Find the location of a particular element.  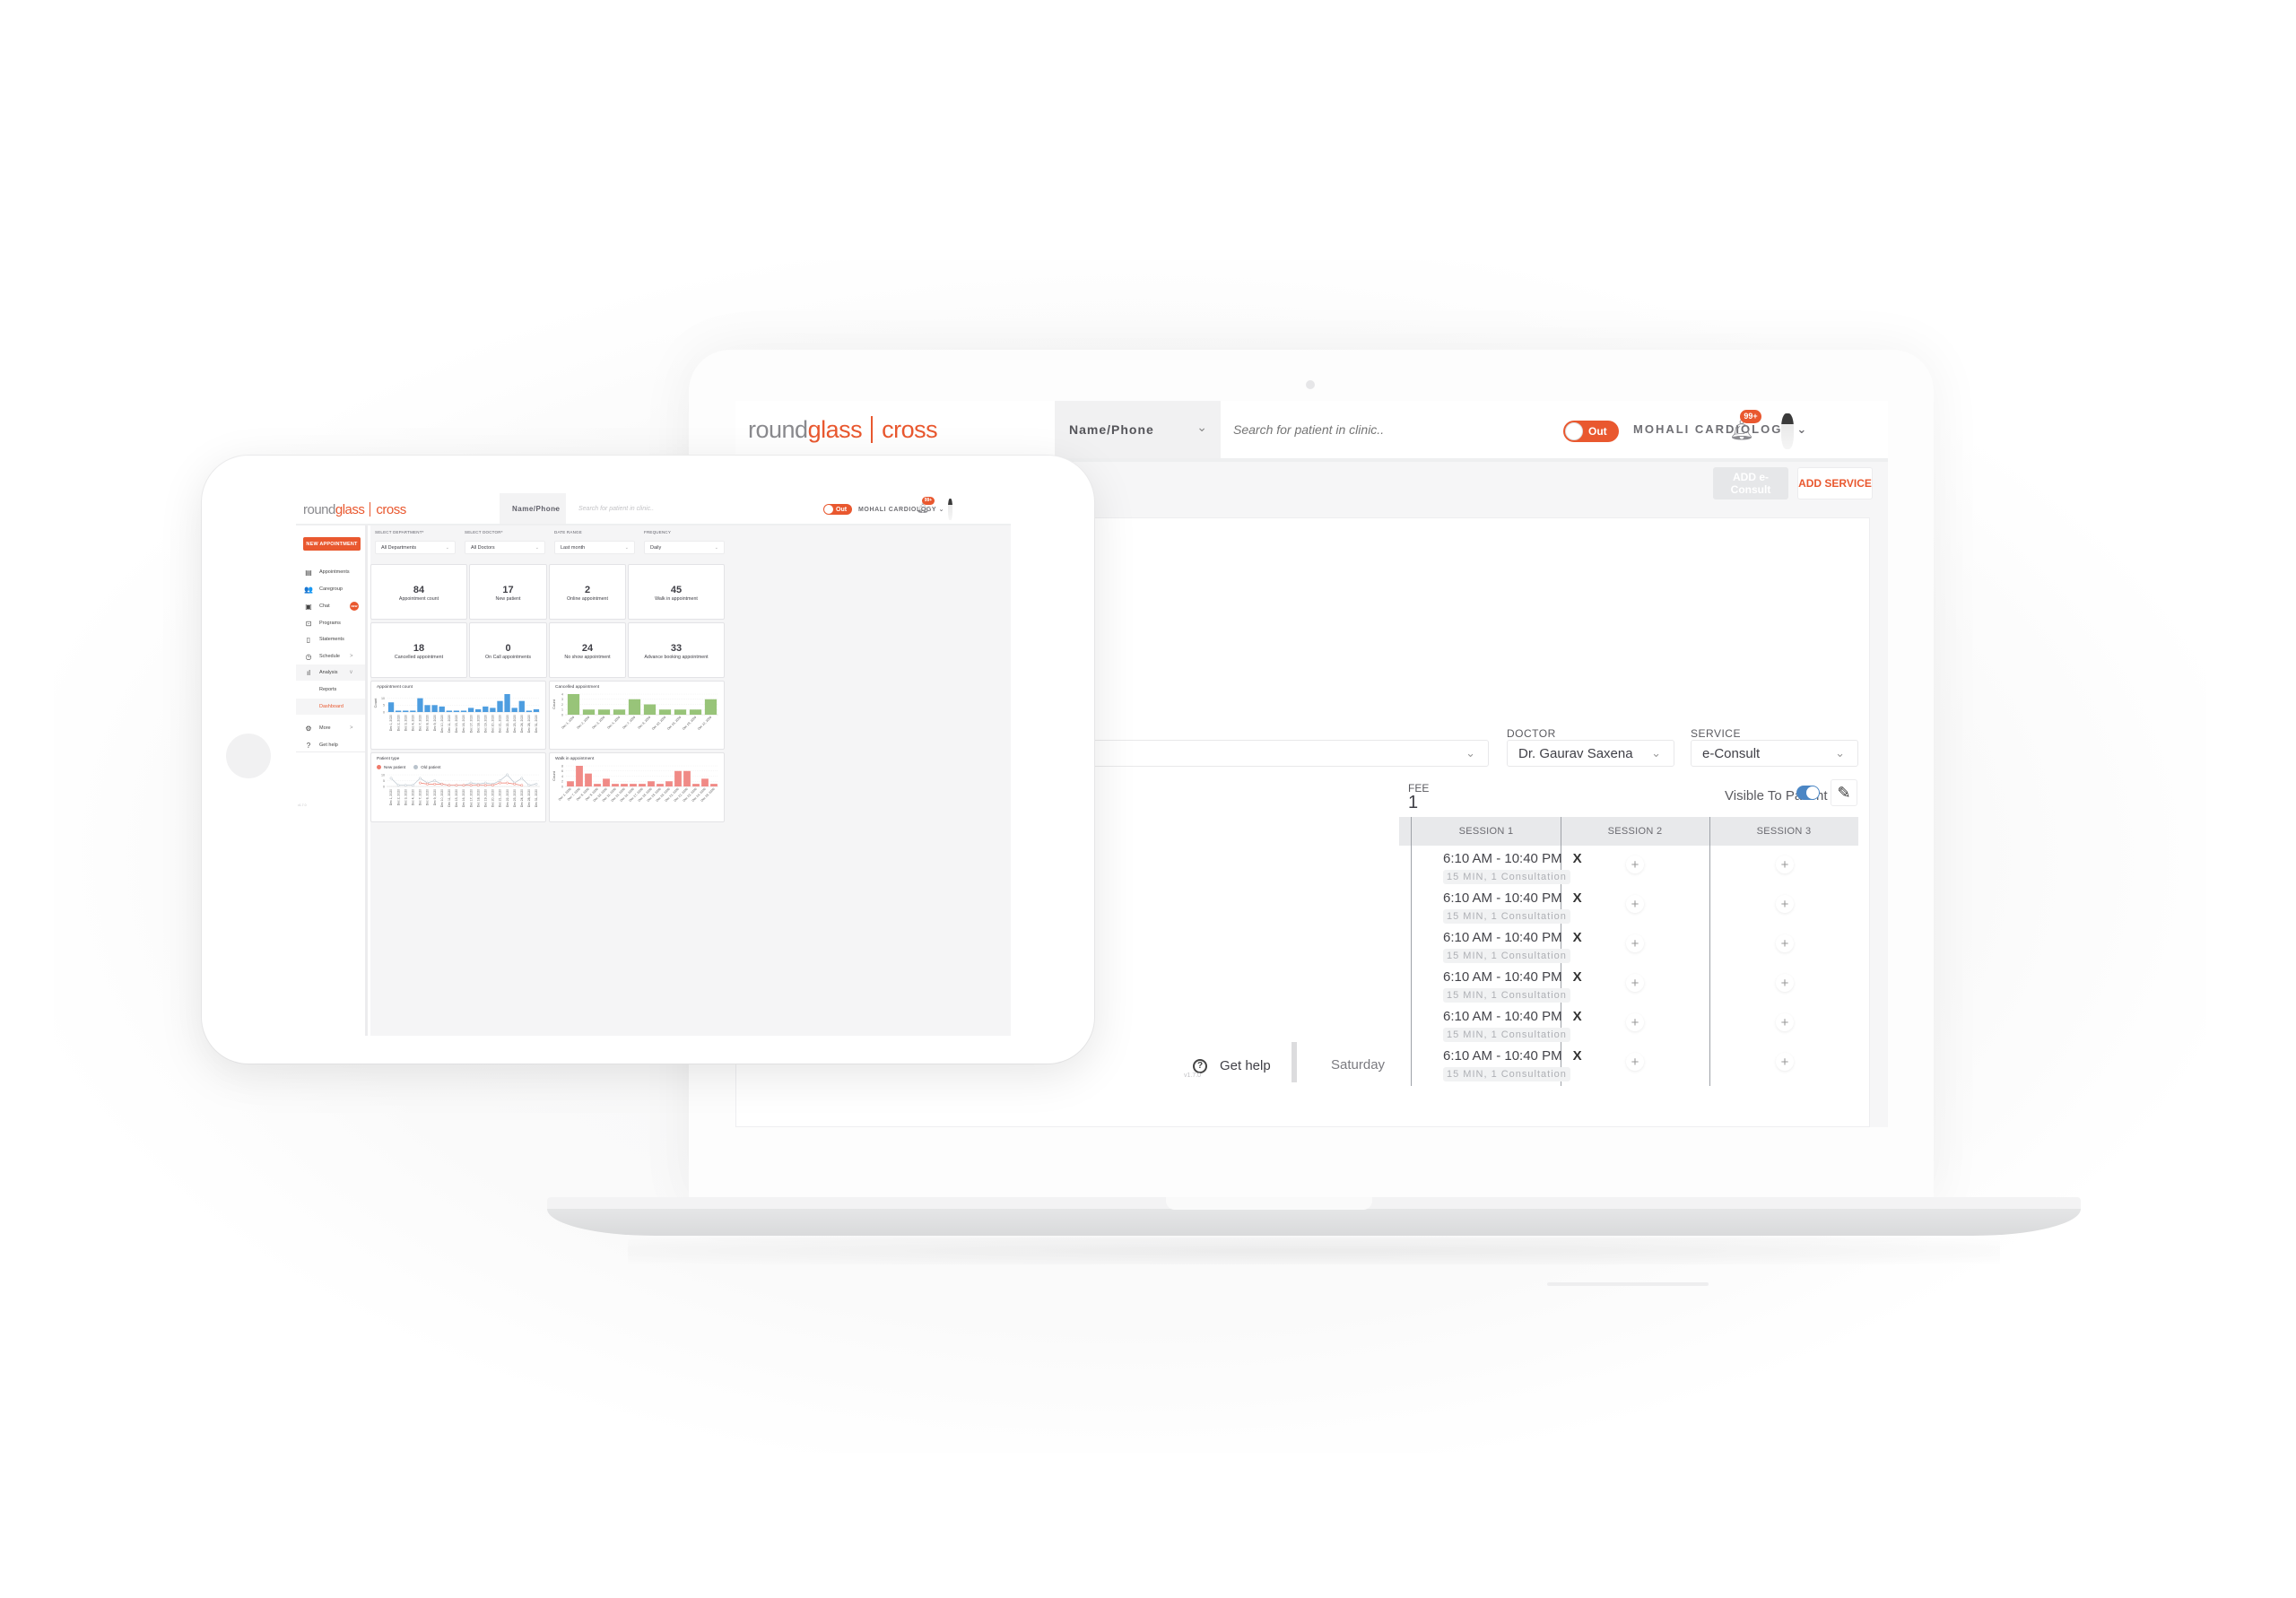

add-econsult-button: ADD e-Consult is located at coordinates (1750, 483).